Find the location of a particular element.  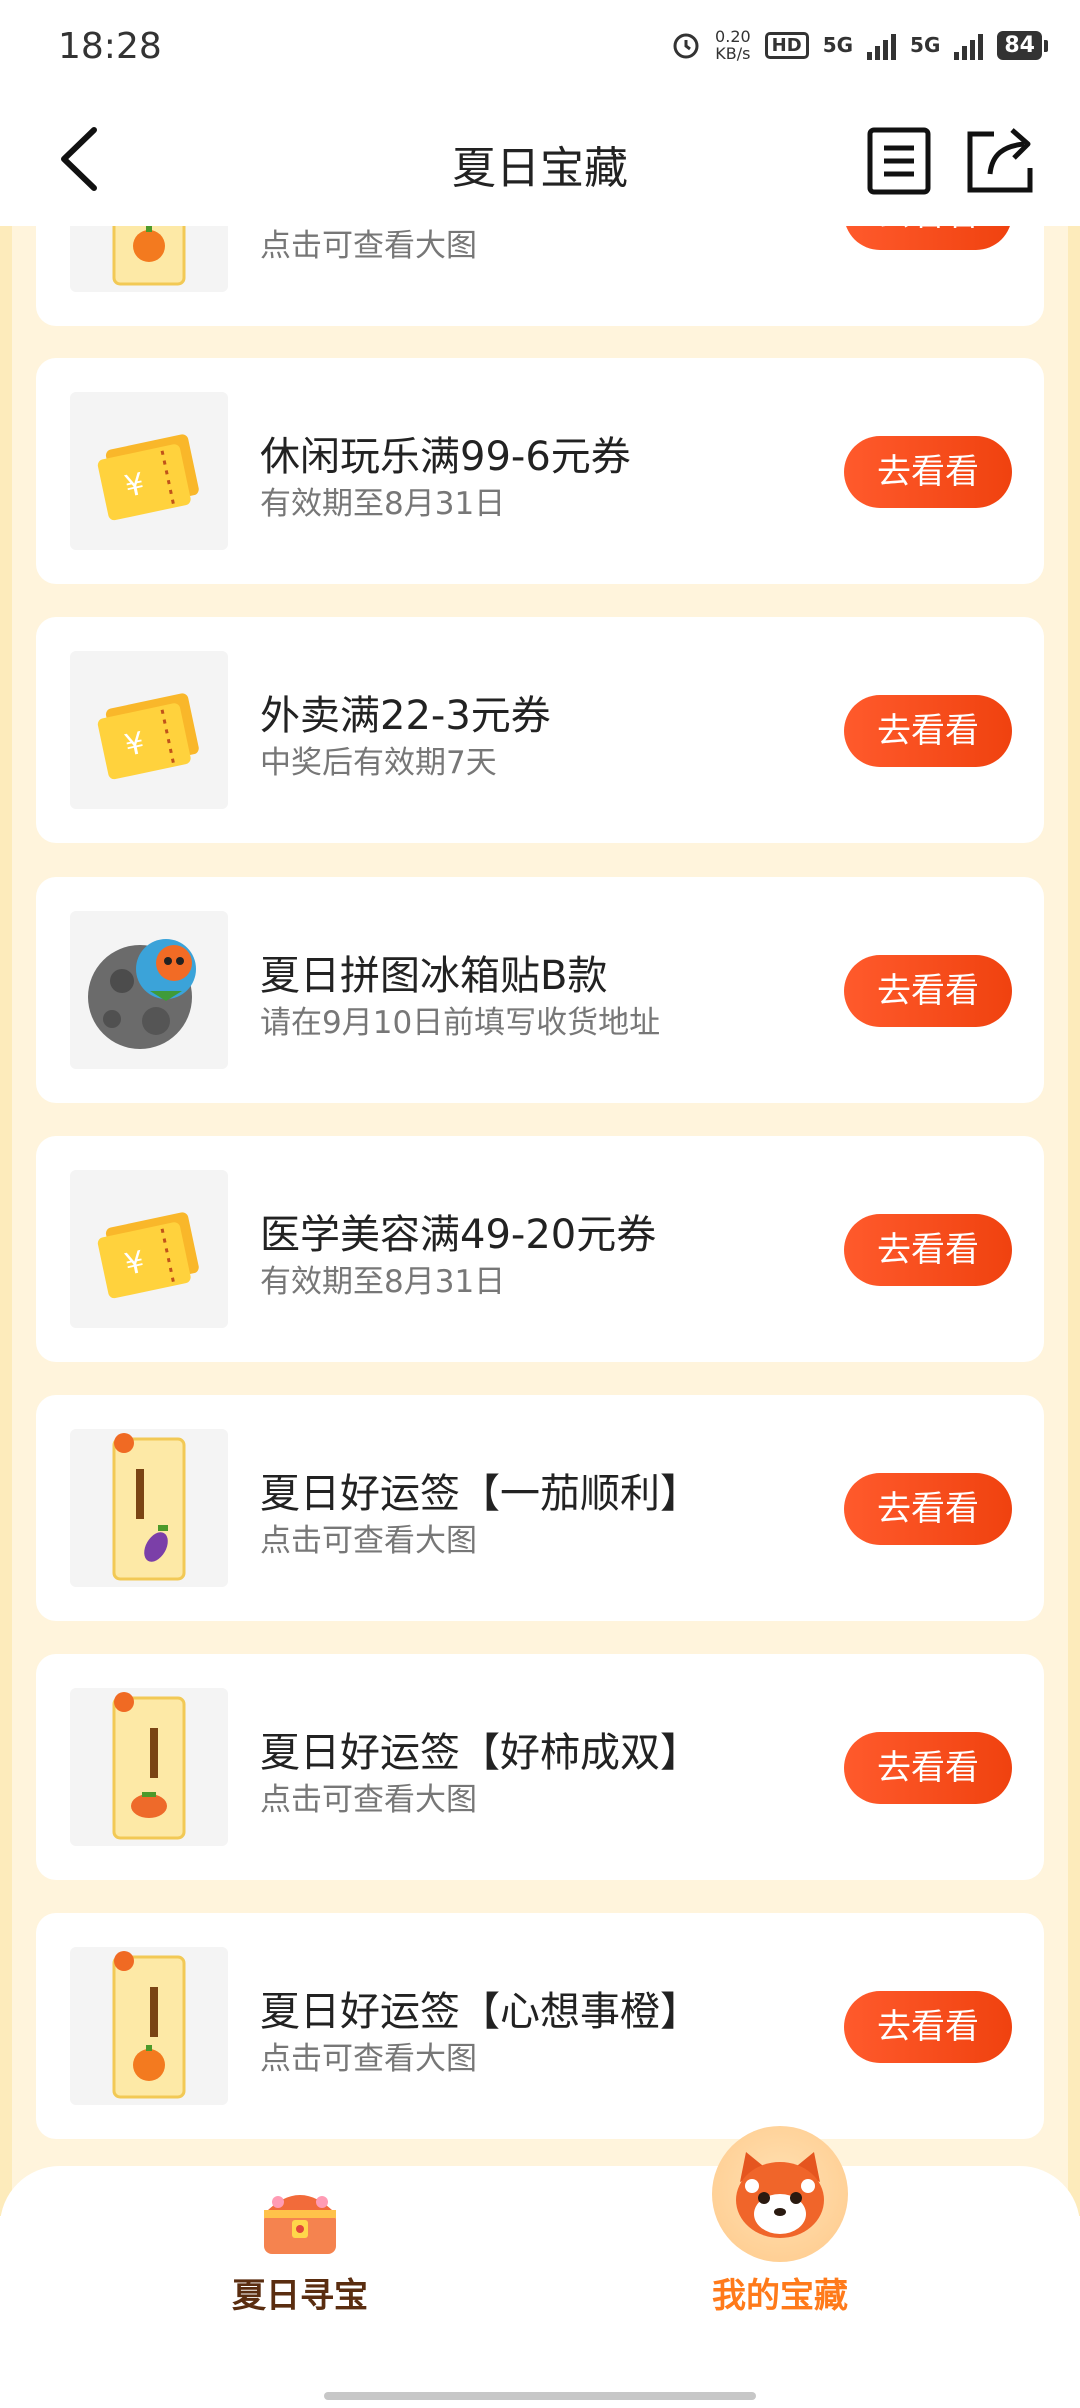

item-title: 夏日拼图冰箱贴B款 is located at coordinates (434, 976).